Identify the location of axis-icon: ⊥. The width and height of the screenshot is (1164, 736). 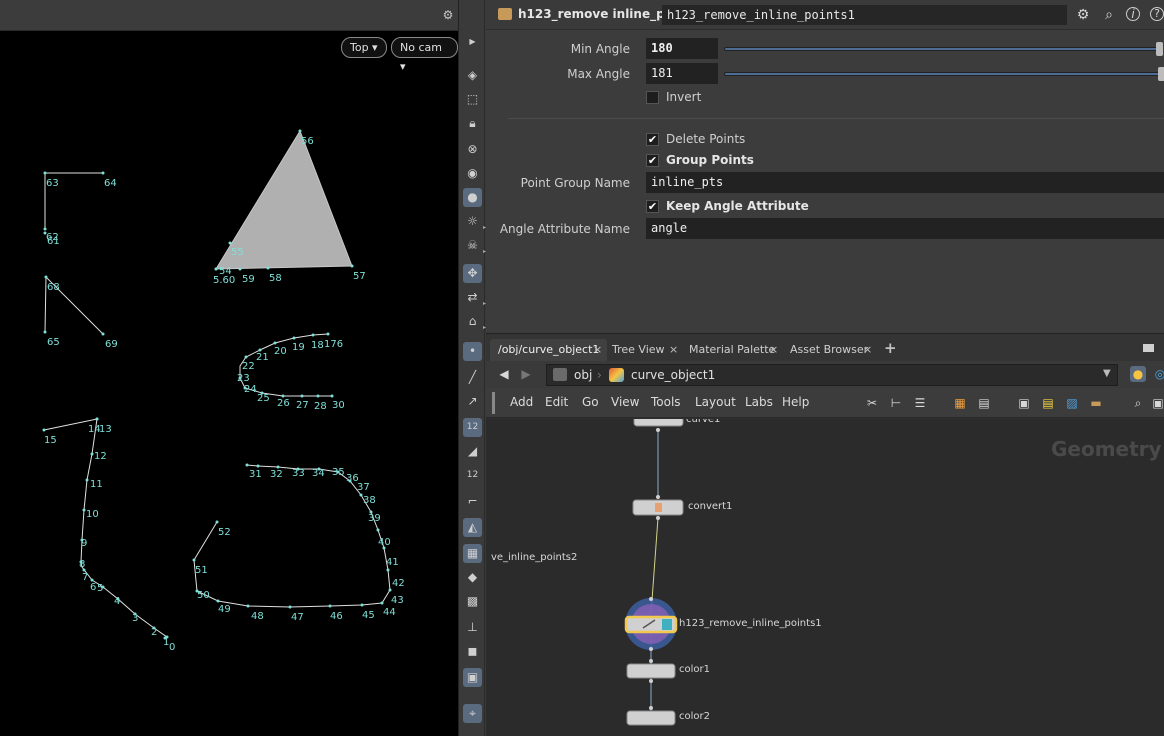
(472, 627).